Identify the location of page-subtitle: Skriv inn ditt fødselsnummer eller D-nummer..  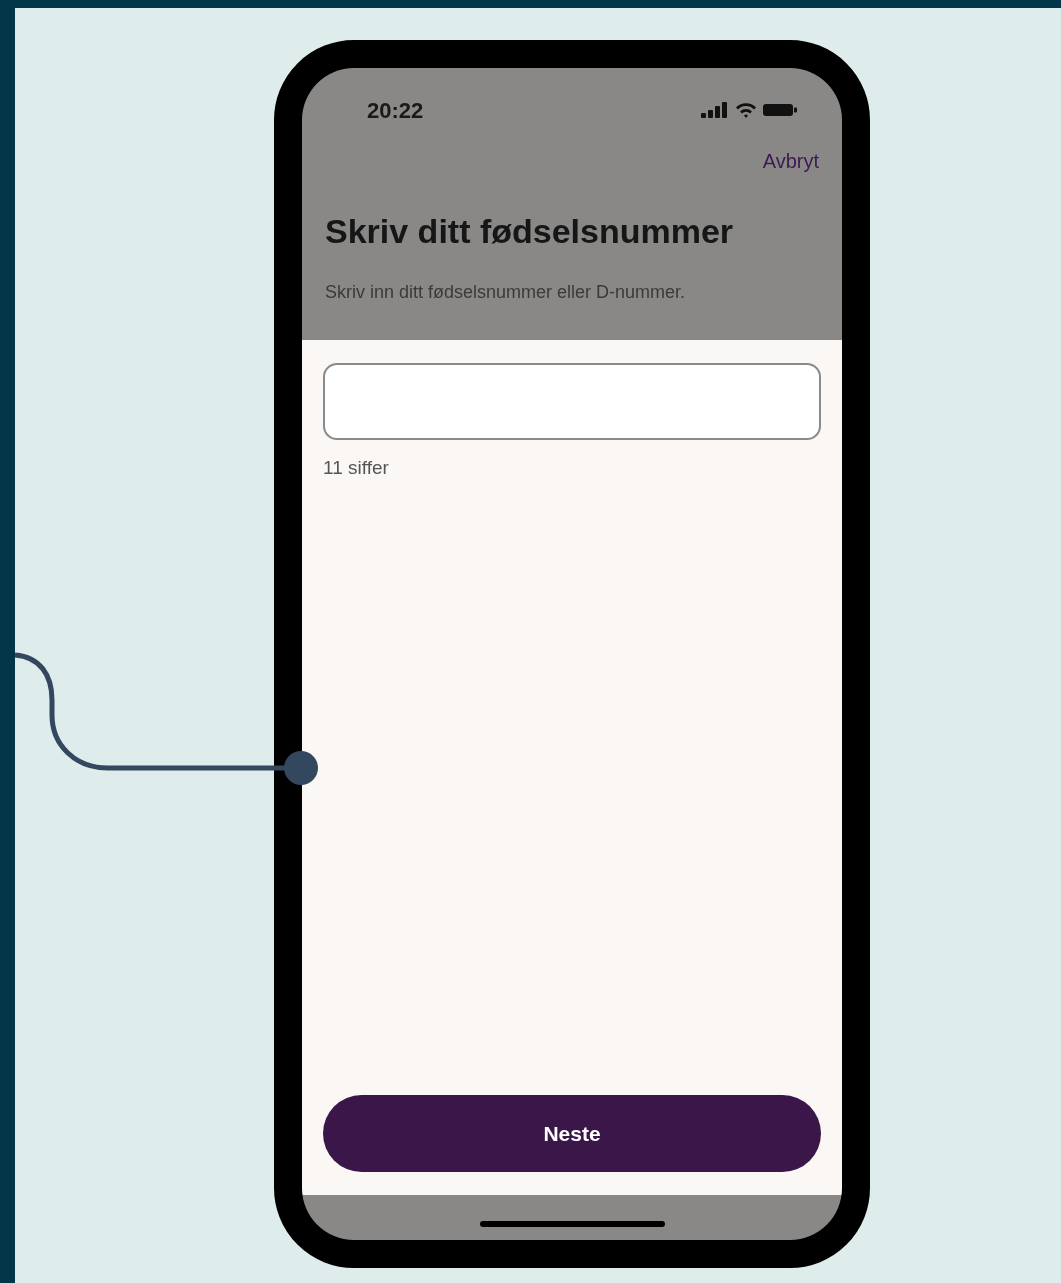
(506, 292).